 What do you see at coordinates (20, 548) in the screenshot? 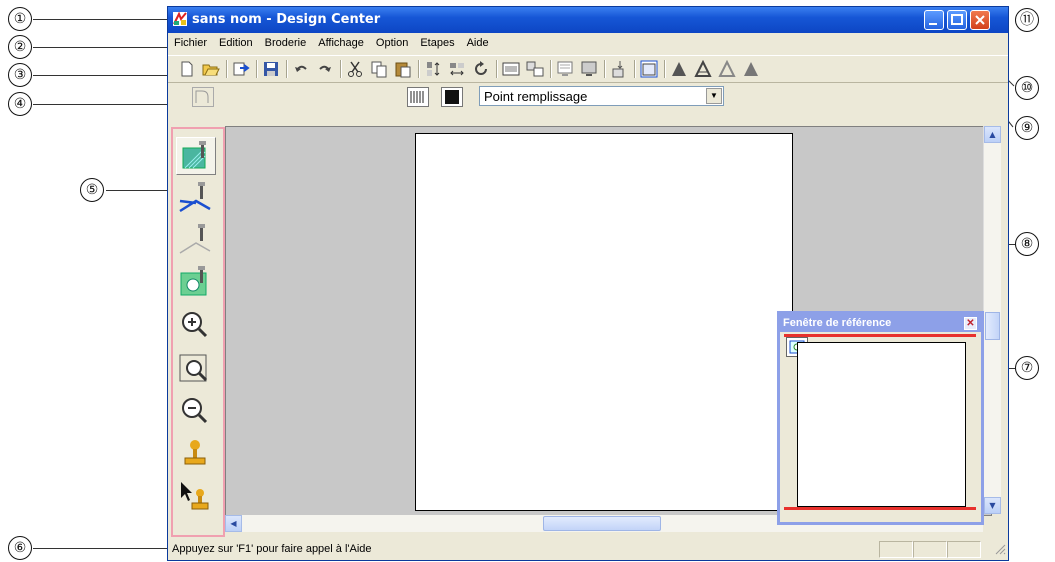
I see `callout-6: ⑥` at bounding box center [20, 548].